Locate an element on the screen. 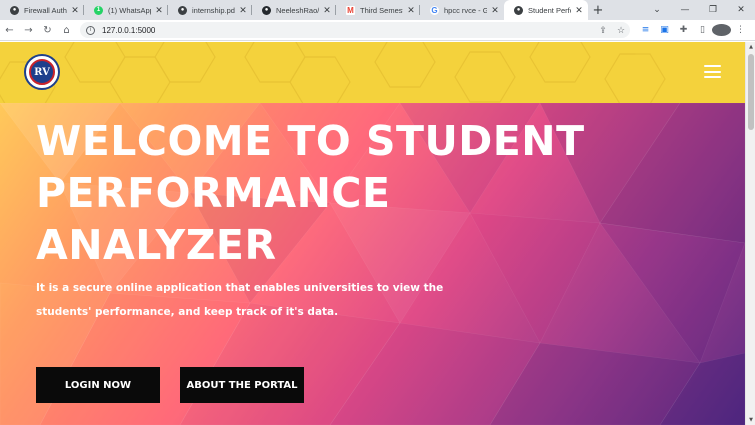 The width and height of the screenshot is (755, 425). tab-title: hpcc rvce - Go is located at coordinates (465, 10).